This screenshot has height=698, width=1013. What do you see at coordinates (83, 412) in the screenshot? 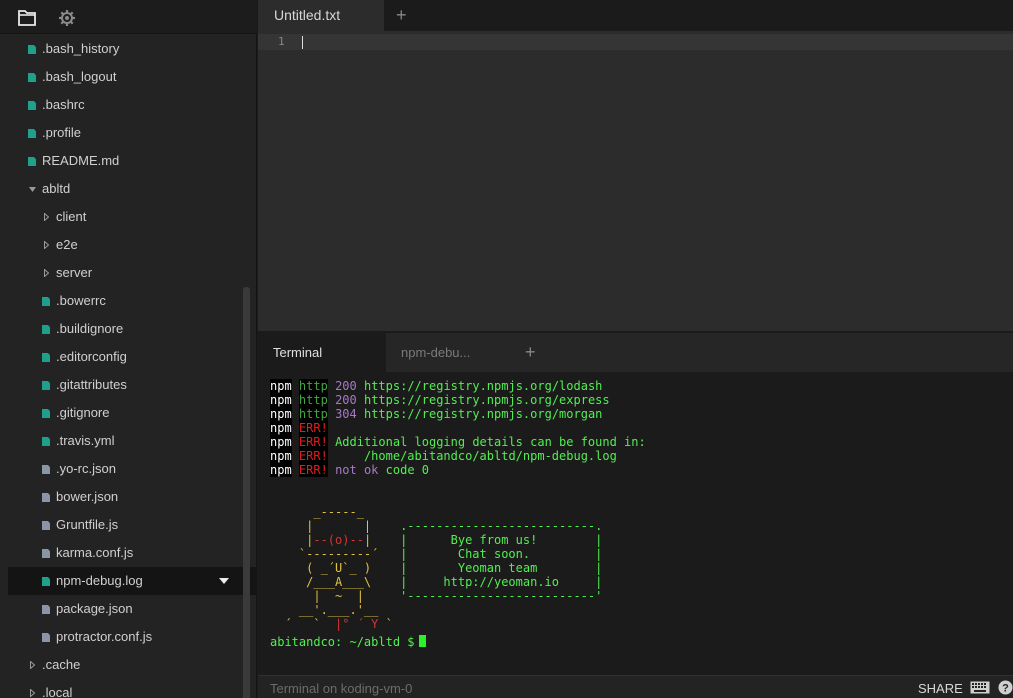
I see `tree-item-label: .gitignore` at bounding box center [83, 412].